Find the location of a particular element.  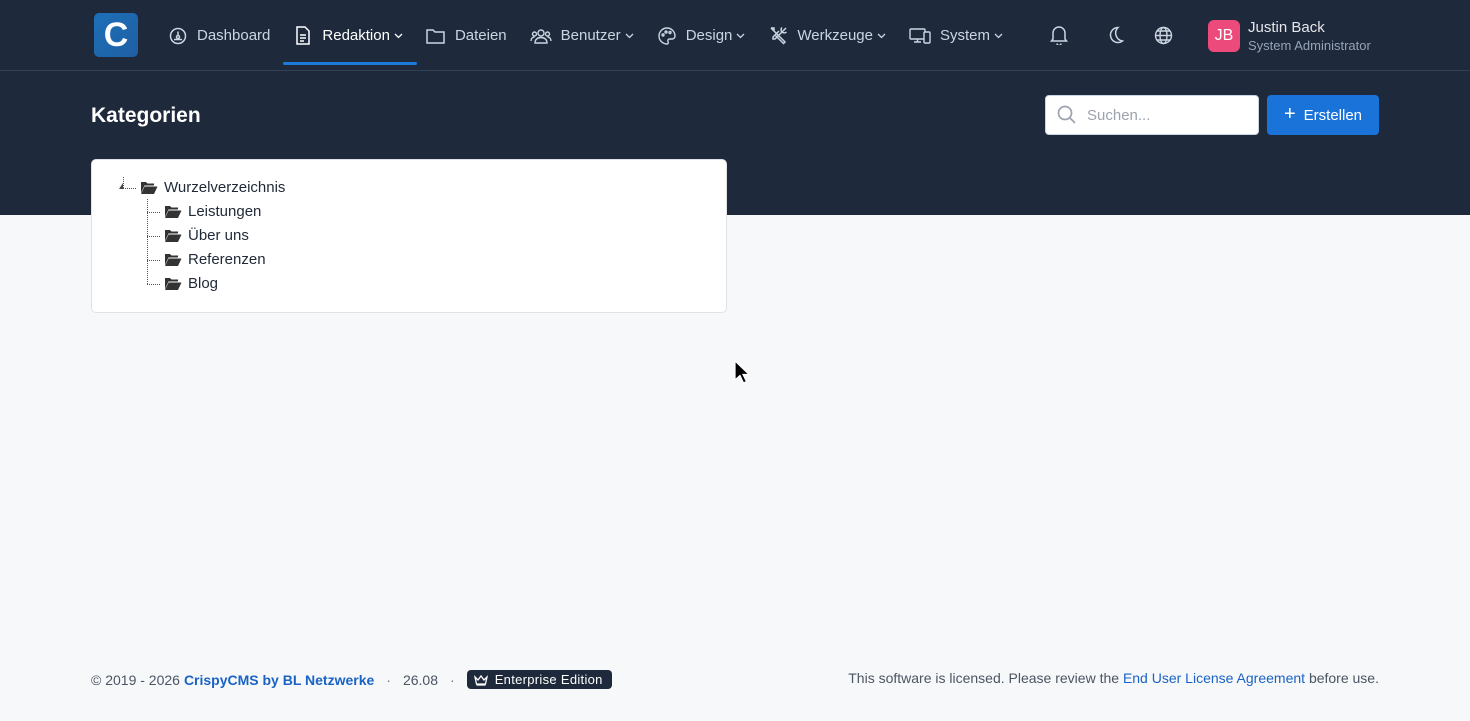

tree-node: Über uns is located at coordinates (206, 235).